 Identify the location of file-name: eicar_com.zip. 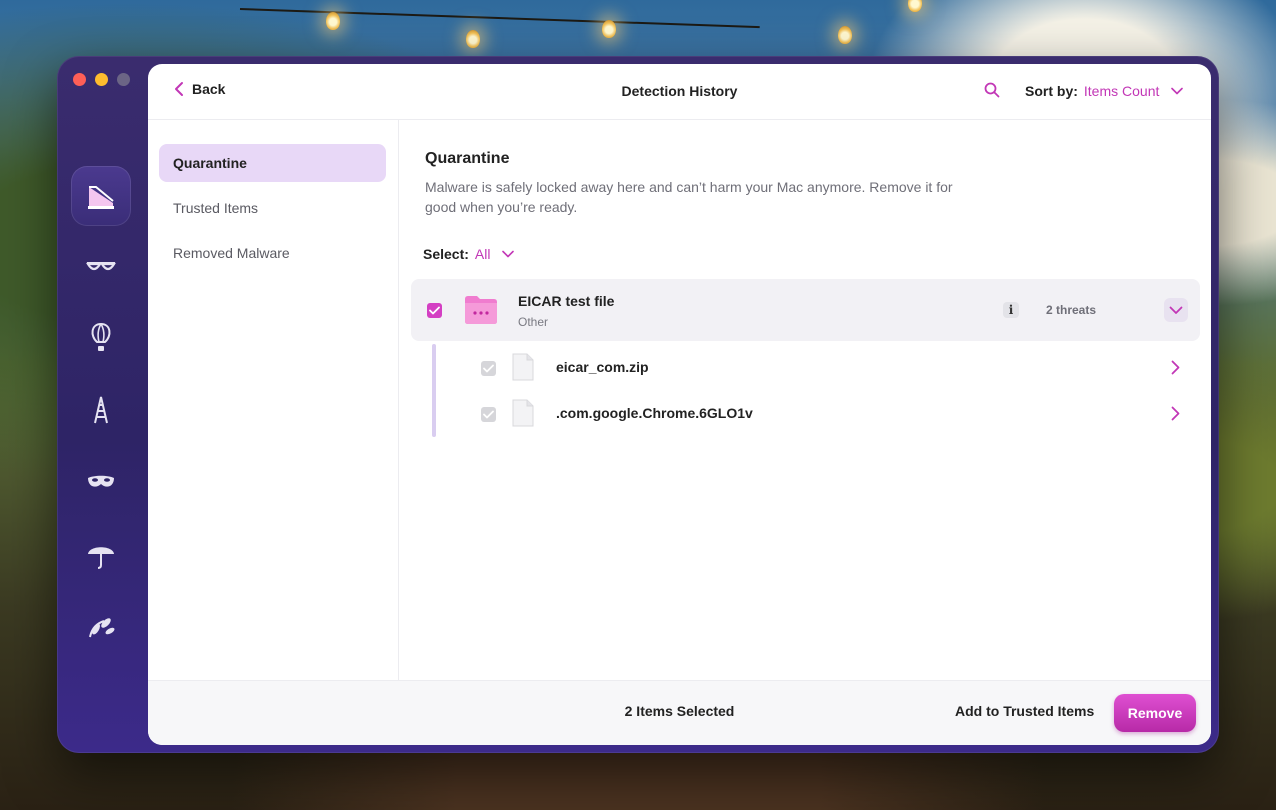
(602, 367).